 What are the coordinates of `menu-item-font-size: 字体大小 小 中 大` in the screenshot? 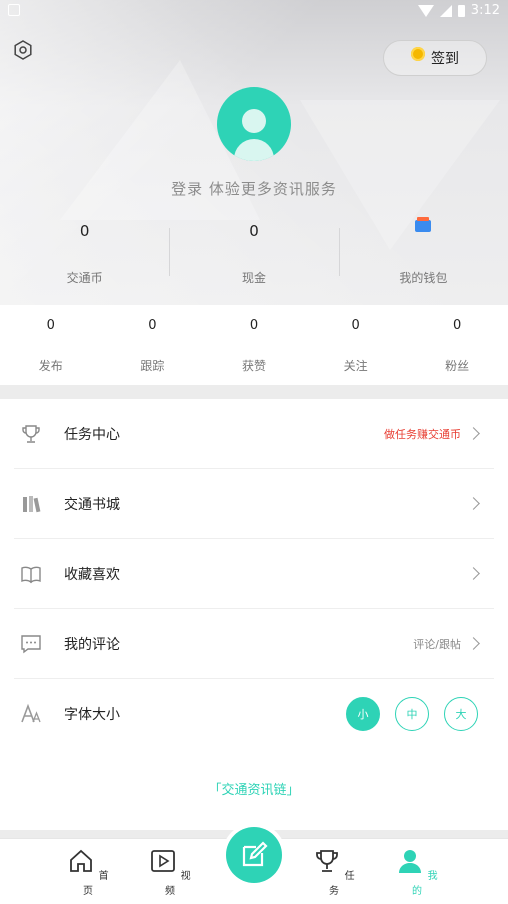 It's located at (254, 714).